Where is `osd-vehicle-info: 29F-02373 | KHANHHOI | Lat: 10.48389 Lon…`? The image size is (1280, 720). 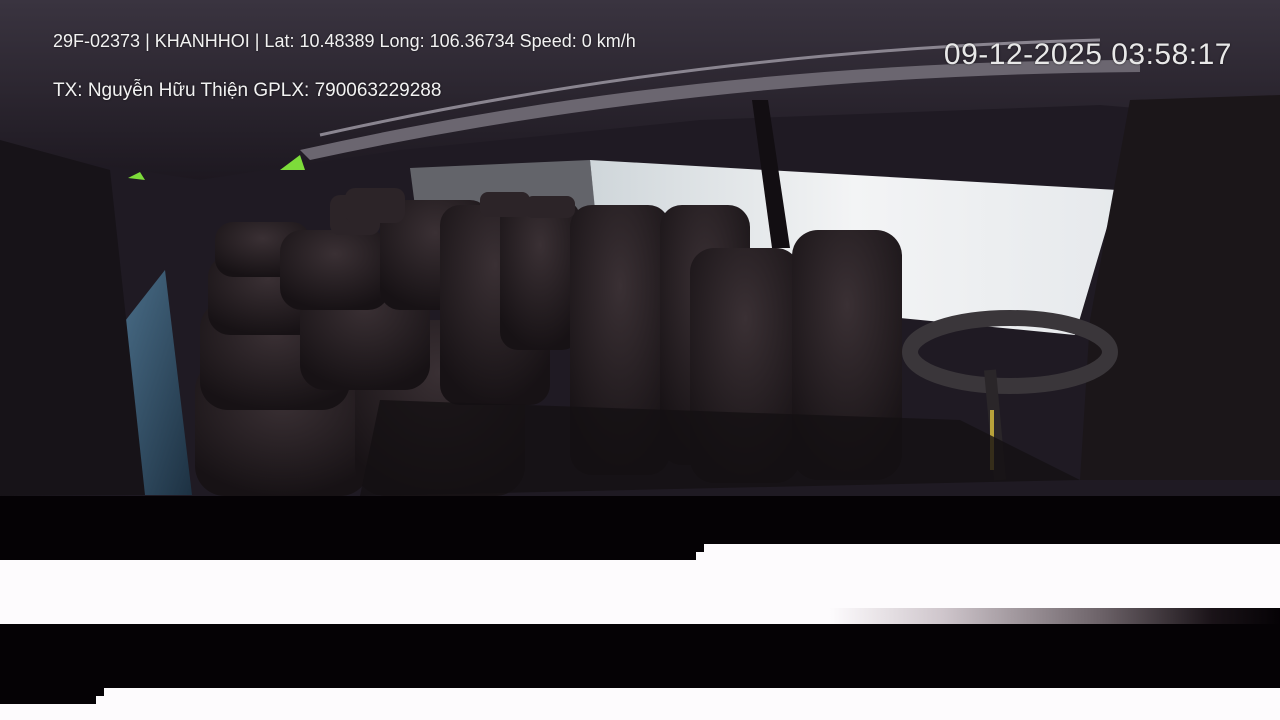
osd-vehicle-info: 29F-02373 | KHANHHOI | Lat: 10.48389 Lon… is located at coordinates (344, 41).